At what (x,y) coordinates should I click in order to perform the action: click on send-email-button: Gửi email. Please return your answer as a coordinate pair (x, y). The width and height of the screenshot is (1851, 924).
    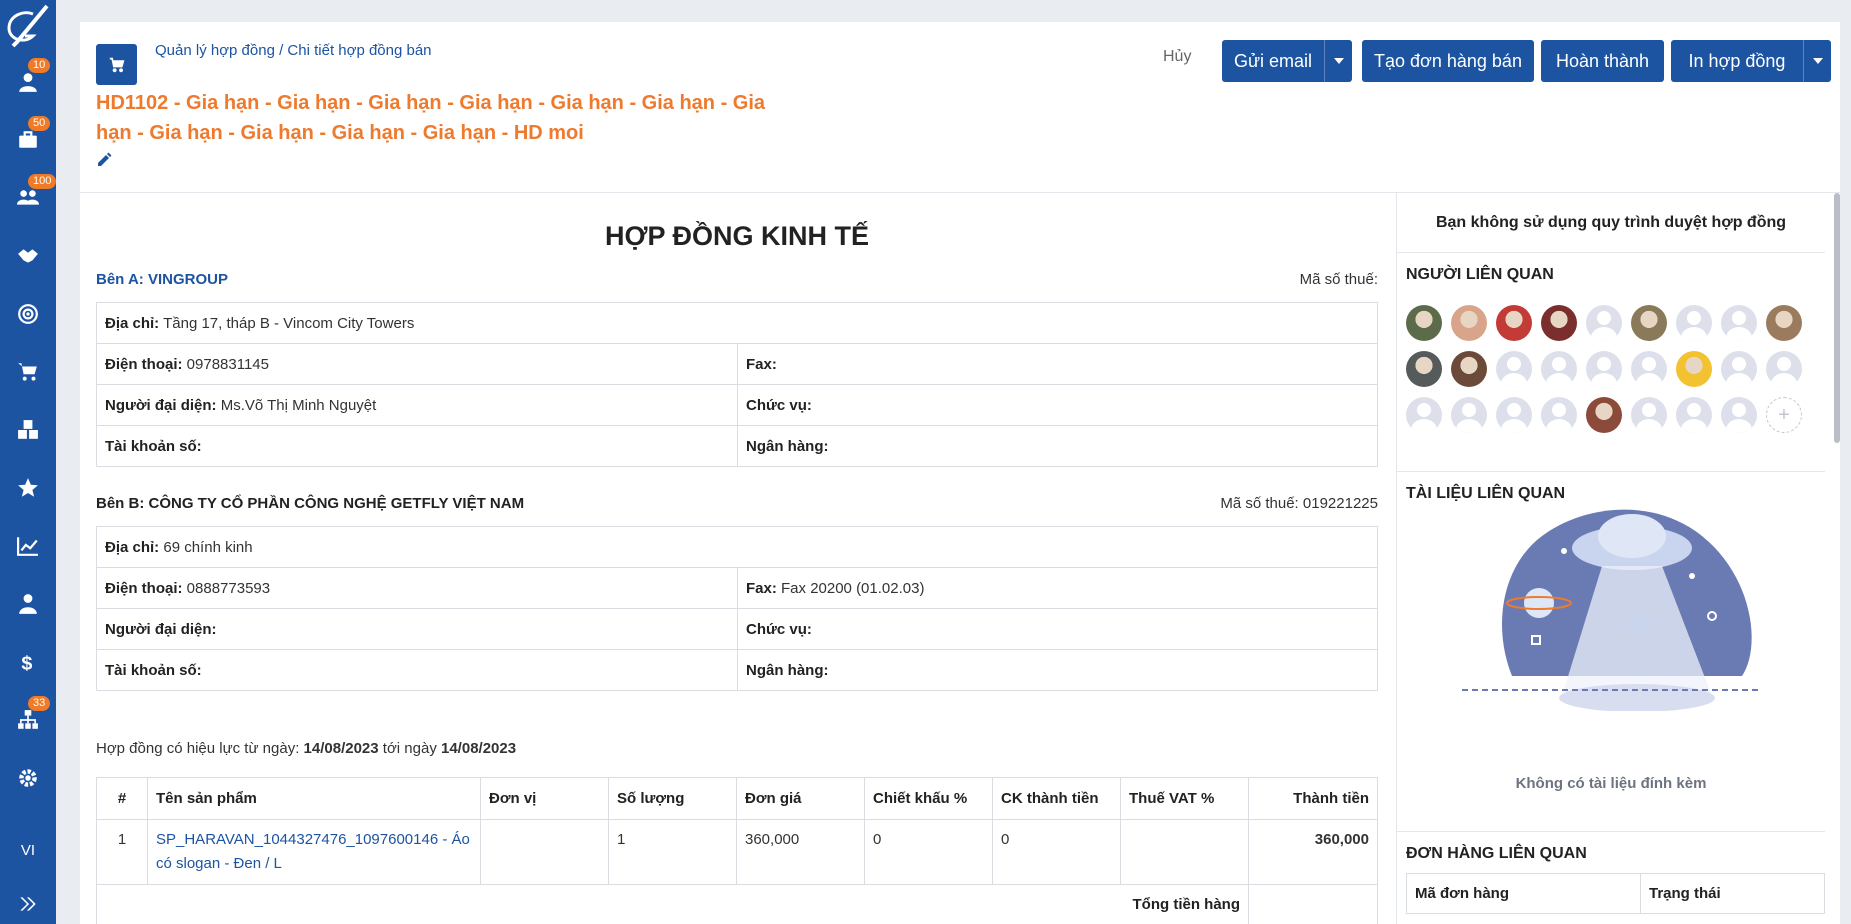
    Looking at the image, I should click on (1287, 61).